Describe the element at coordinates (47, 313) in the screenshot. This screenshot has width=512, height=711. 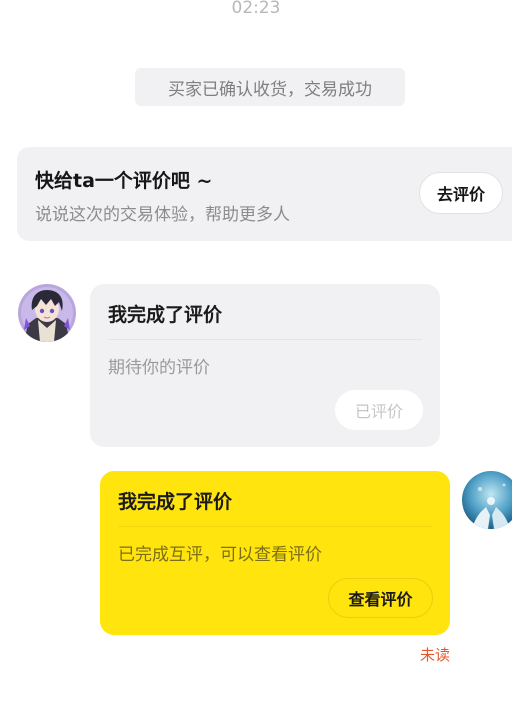
I see `other-user-avatar` at that location.